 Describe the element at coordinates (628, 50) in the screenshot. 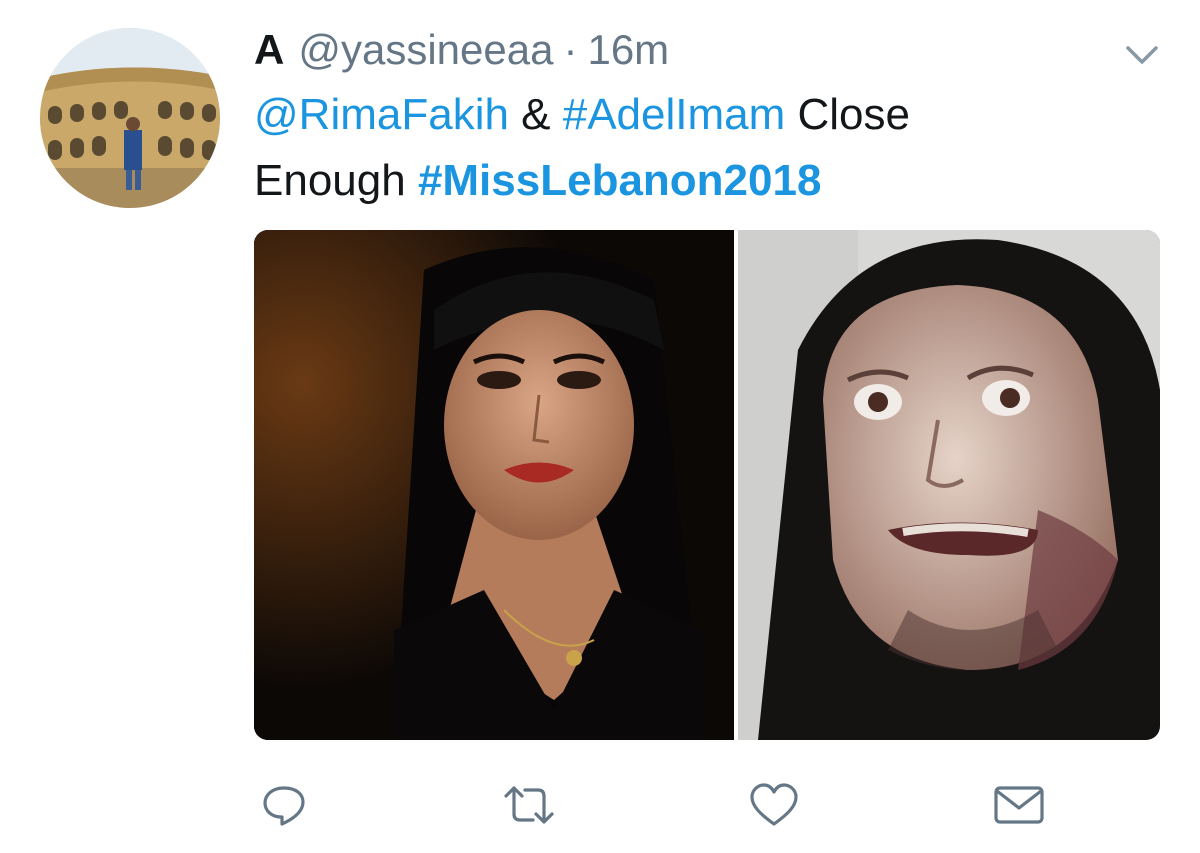

I see `timestamp: 16m` at that location.